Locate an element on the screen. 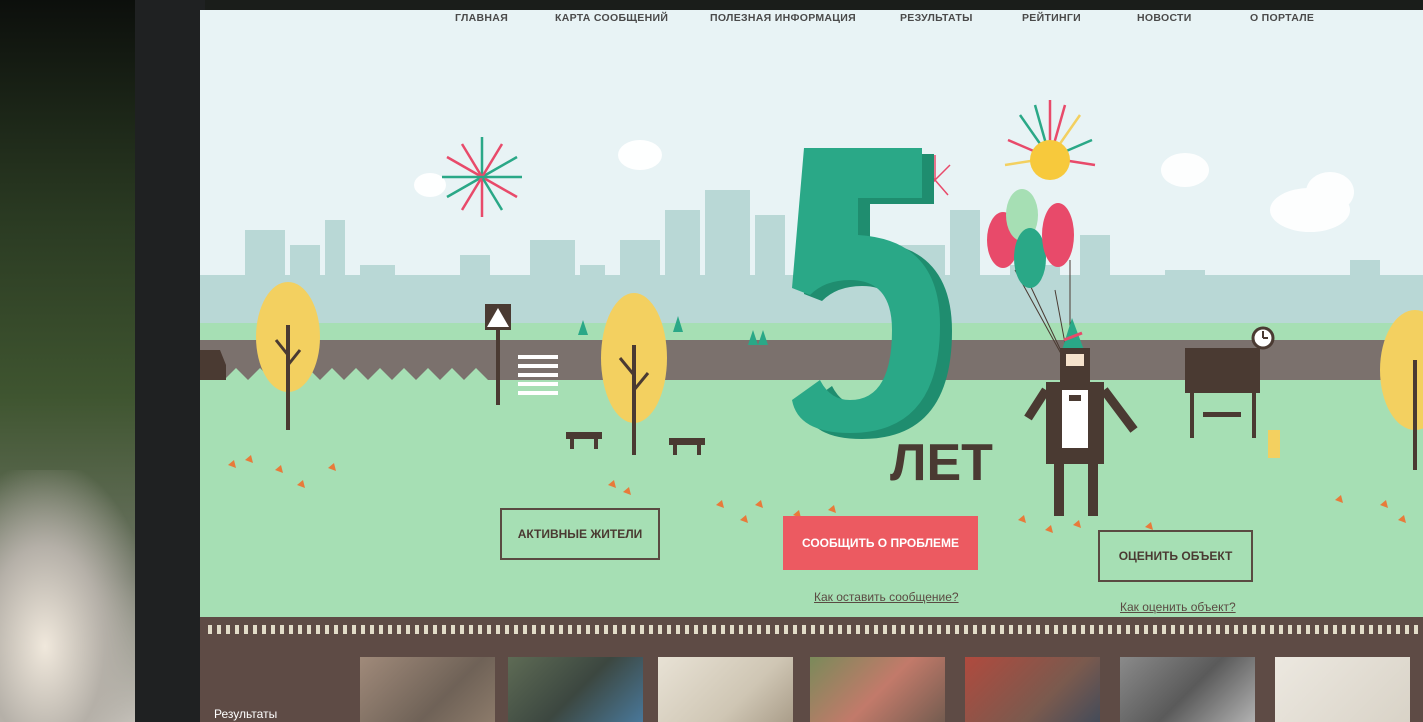 This screenshot has width=1423, height=722. background-light is located at coordinates (75, 596).